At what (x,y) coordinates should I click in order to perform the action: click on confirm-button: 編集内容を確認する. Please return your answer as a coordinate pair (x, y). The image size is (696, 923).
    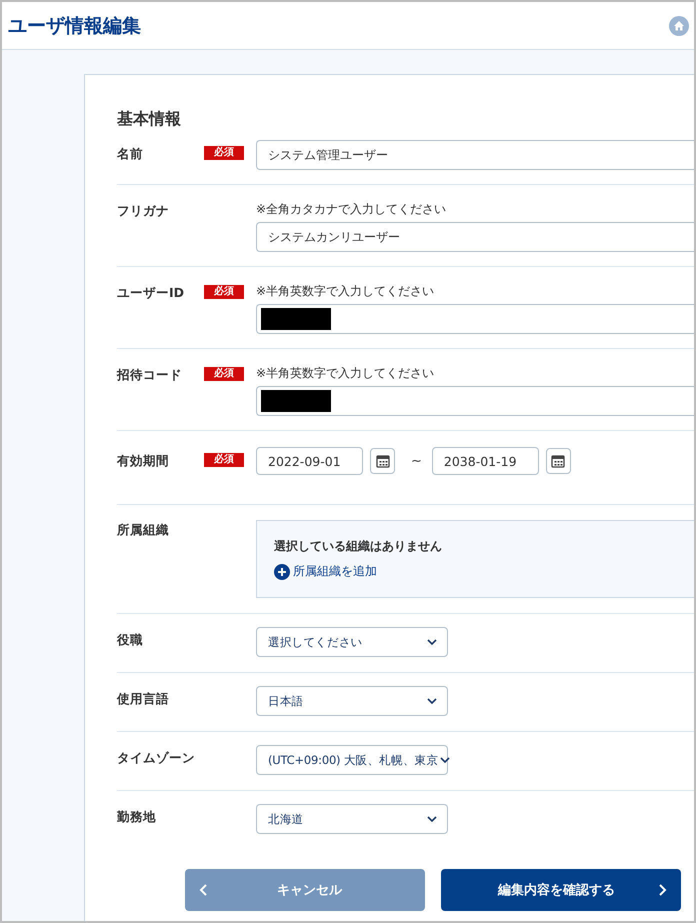
    Looking at the image, I should click on (561, 890).